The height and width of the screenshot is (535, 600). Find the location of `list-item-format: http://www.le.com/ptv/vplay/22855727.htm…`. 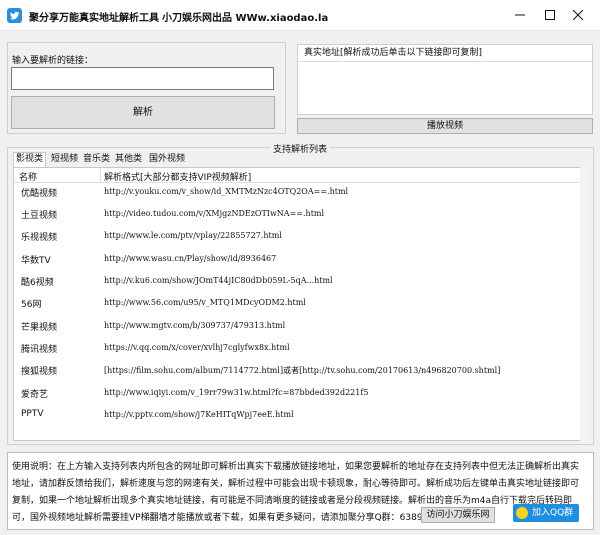

list-item-format: http://www.le.com/ptv/vplay/22855727.htm… is located at coordinates (193, 235).